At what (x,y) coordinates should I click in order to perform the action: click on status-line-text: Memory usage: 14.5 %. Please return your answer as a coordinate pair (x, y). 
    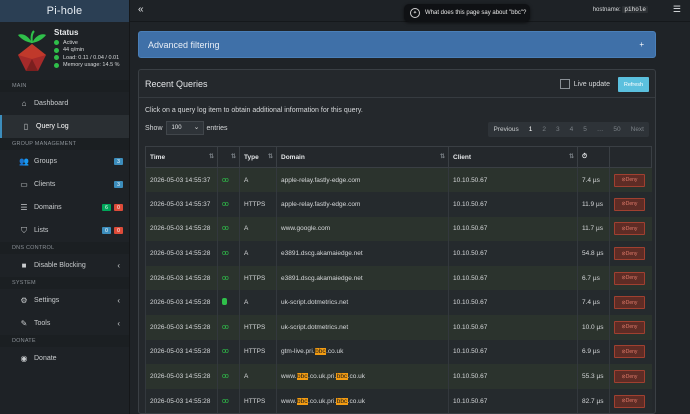
    Looking at the image, I should click on (91, 65).